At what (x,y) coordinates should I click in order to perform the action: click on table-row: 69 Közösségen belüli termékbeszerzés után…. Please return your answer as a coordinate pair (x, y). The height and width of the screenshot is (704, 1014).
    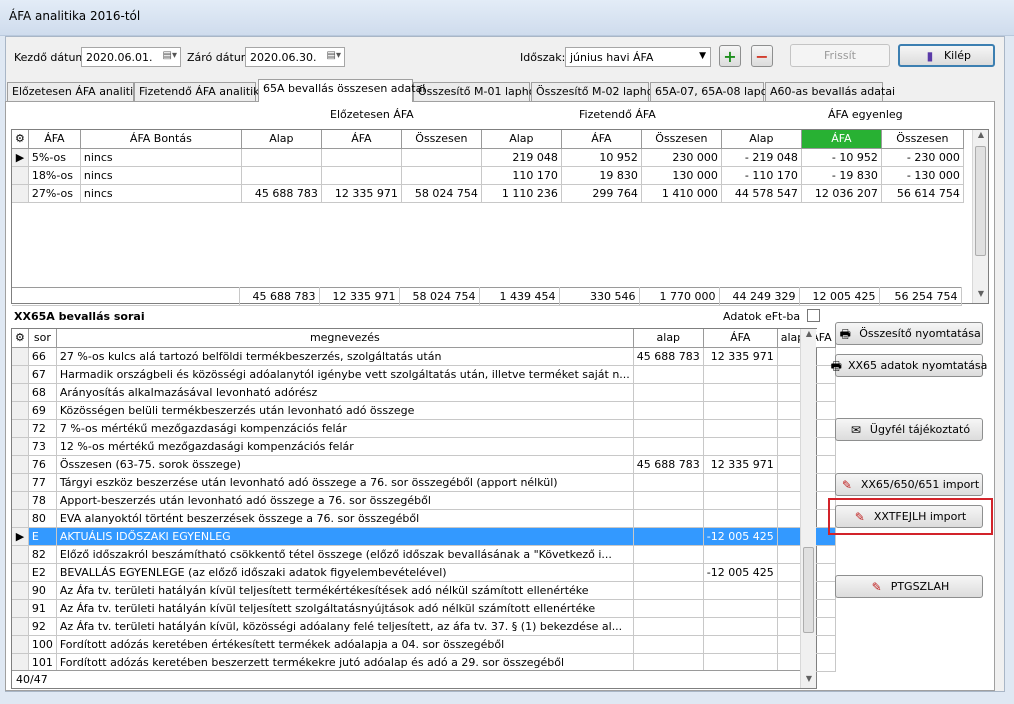
    Looking at the image, I should click on (424, 410).